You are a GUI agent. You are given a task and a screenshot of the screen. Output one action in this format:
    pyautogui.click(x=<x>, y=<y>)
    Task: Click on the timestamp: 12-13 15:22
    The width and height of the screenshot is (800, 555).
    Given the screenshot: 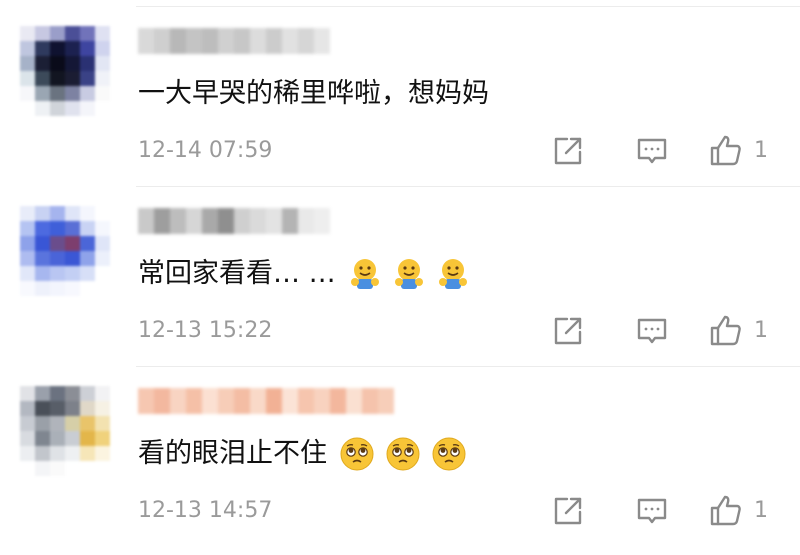 What is the action you would take?
    pyautogui.click(x=205, y=330)
    